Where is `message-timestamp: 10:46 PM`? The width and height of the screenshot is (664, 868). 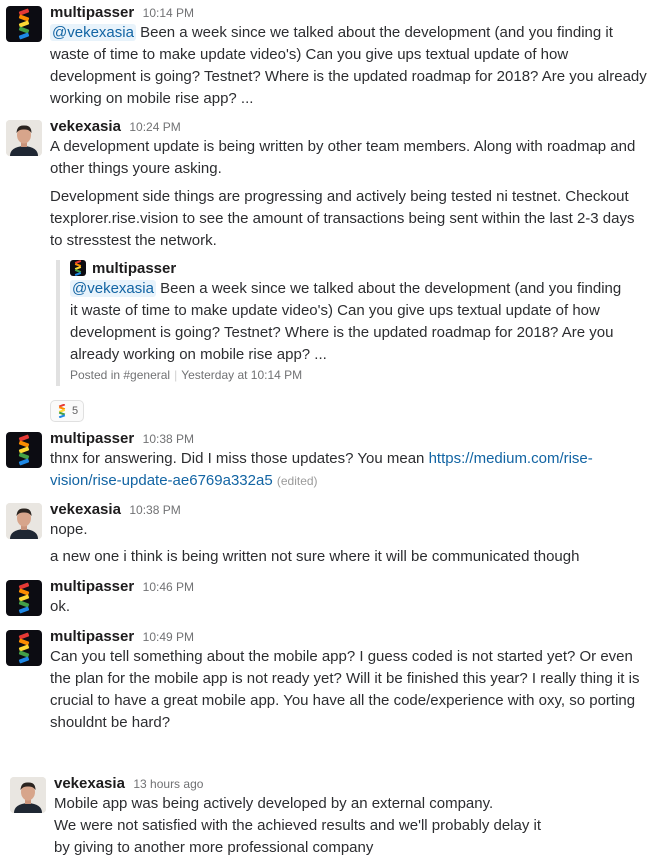
message-timestamp: 10:46 PM is located at coordinates (168, 587).